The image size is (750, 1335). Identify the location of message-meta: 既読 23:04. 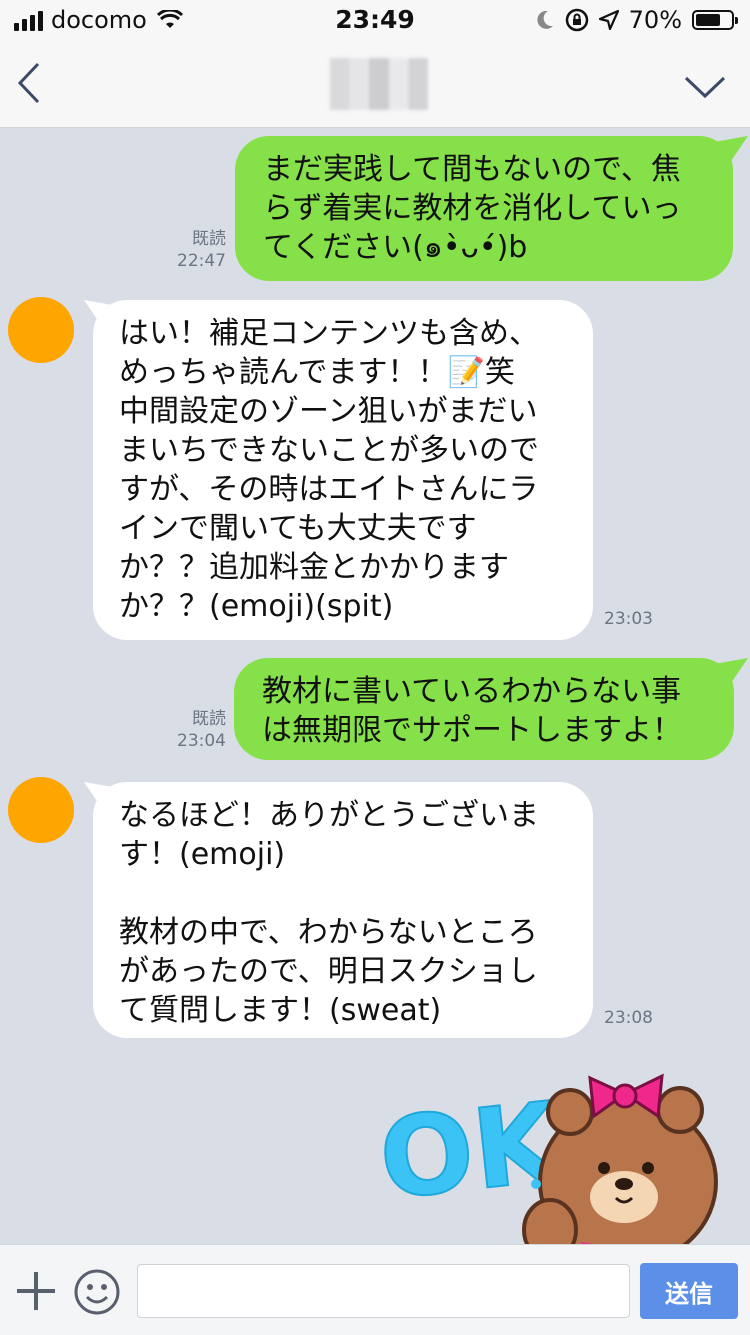
(197, 730).